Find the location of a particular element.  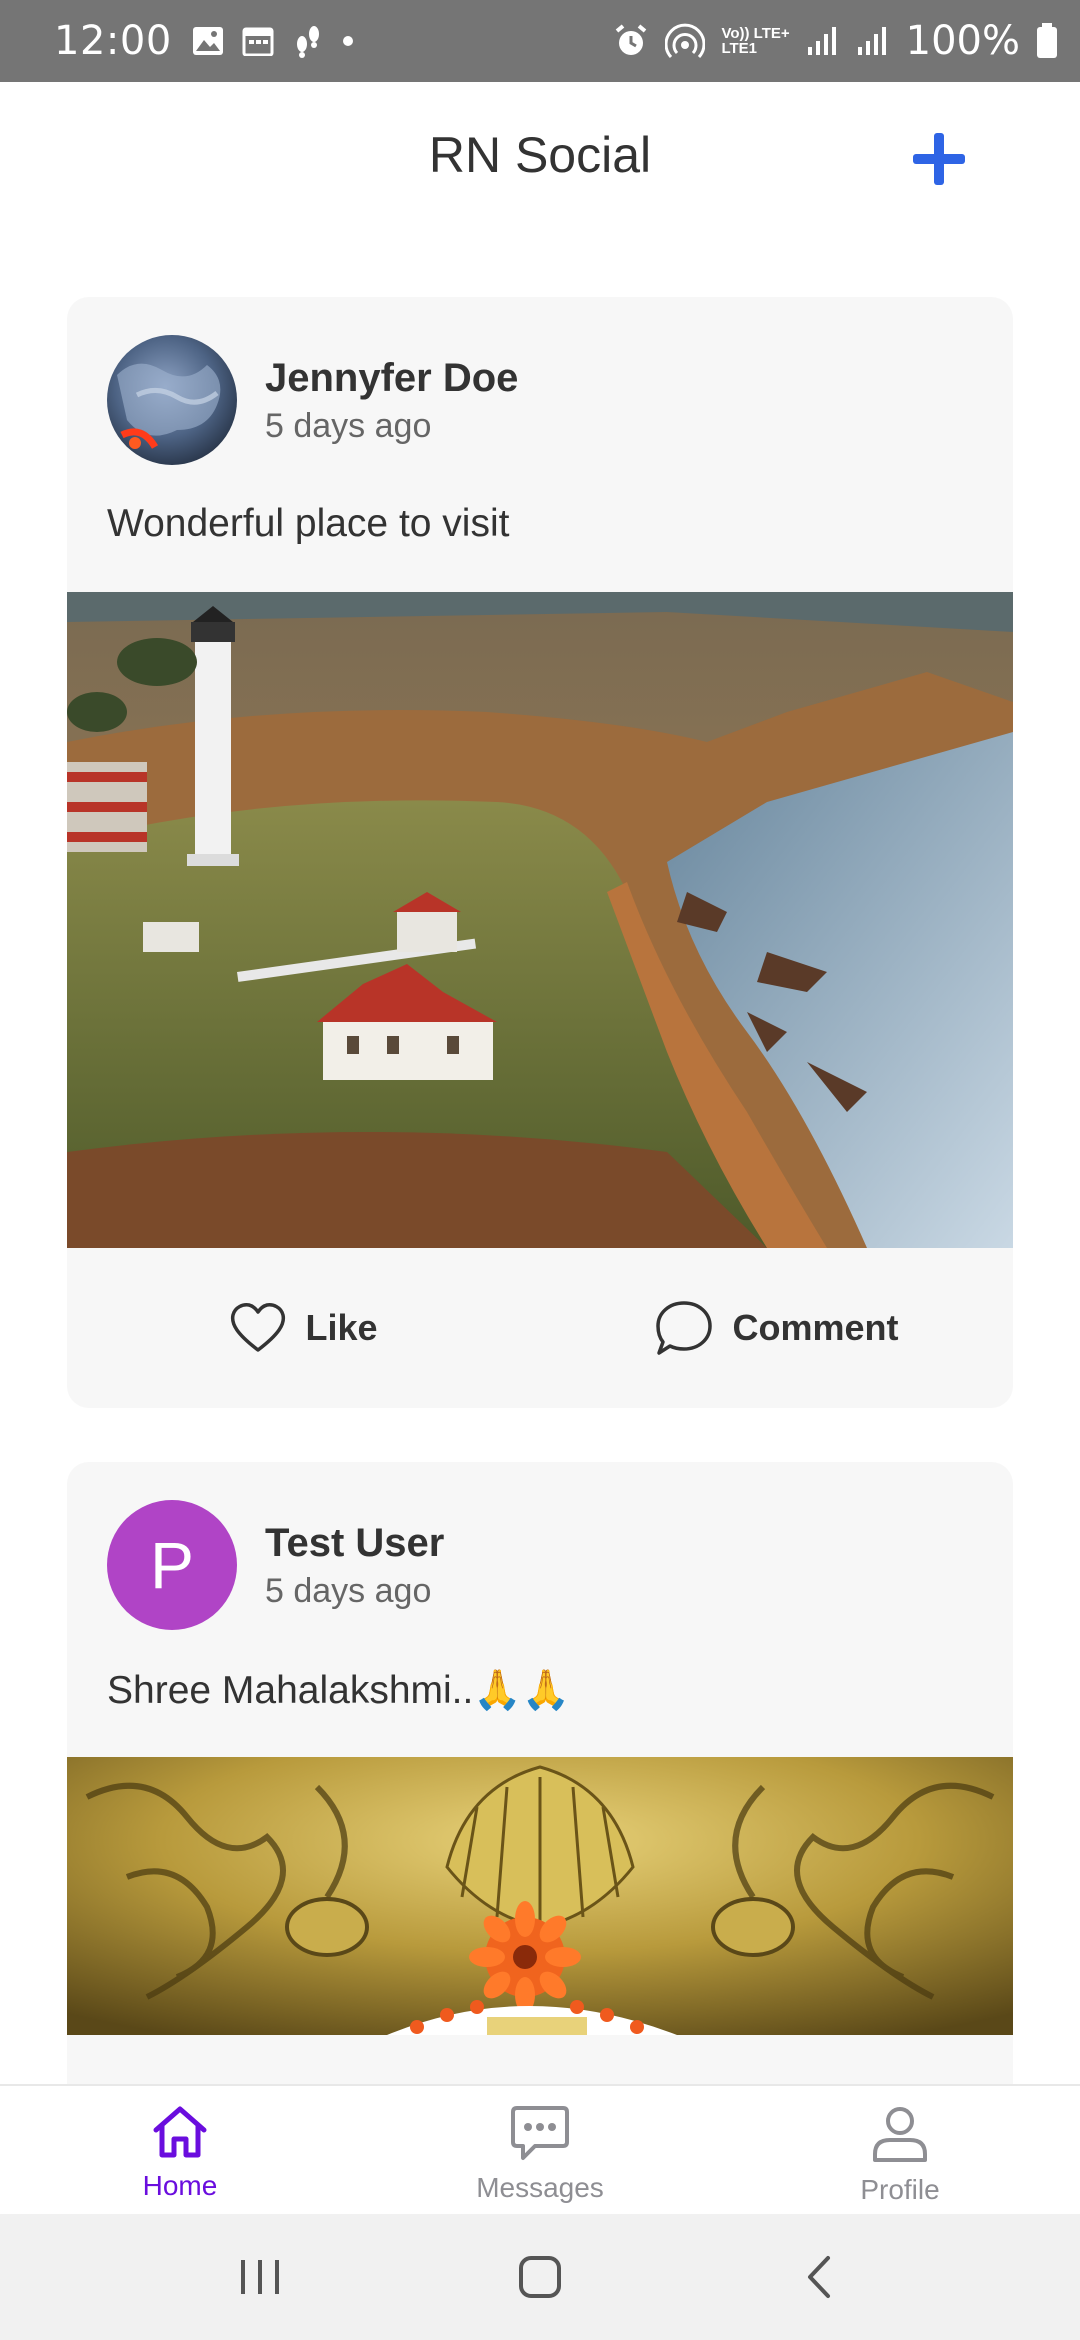

bottom-tab-bar: Home Messages Profile is located at coordinates (540, 2149).